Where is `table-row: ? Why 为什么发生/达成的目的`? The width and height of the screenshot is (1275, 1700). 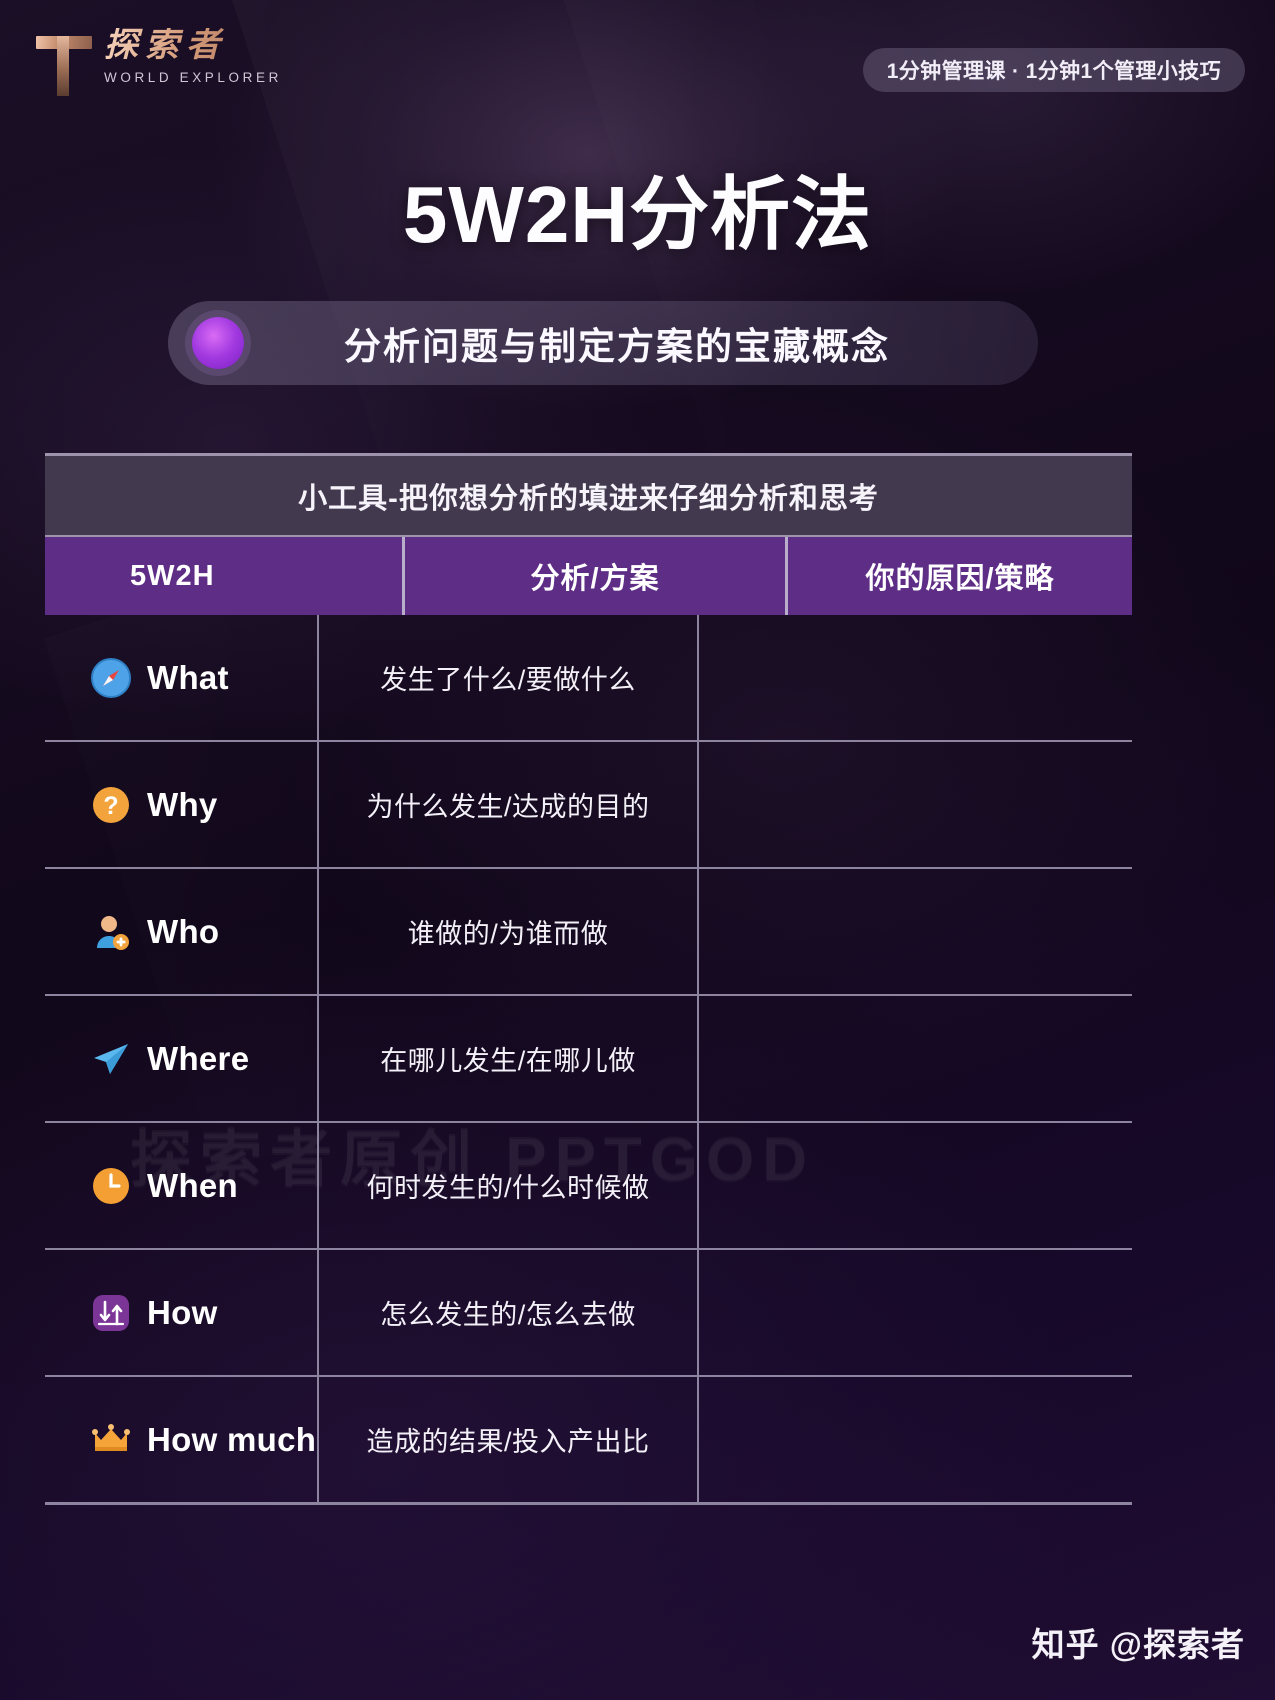 table-row: ? Why 为什么发生/达成的目的 is located at coordinates (588, 805).